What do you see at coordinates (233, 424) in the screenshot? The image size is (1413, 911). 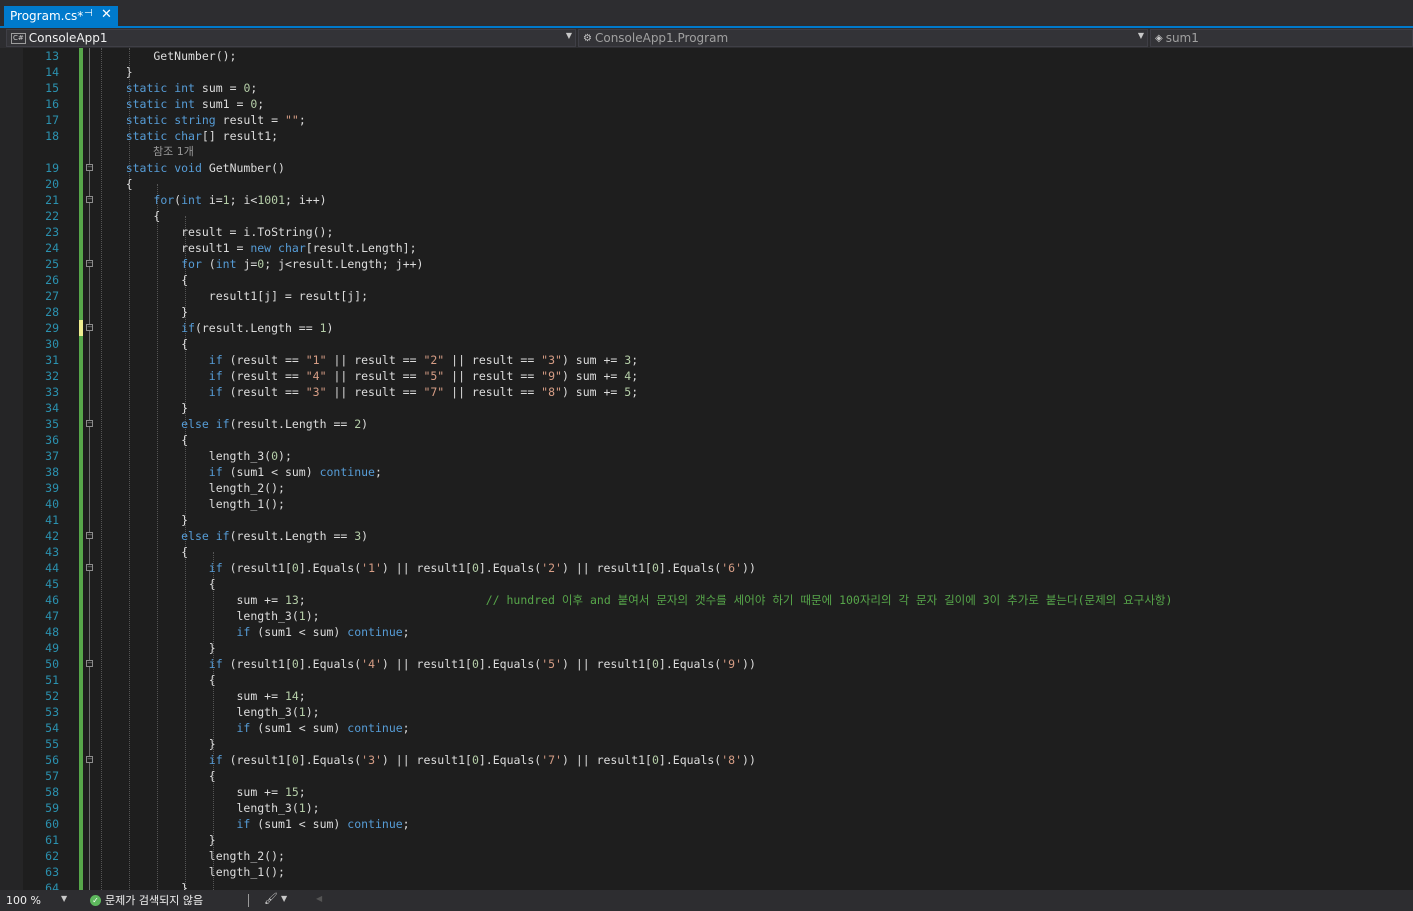 I see `code-line: else if(result.Length == 2)` at bounding box center [233, 424].